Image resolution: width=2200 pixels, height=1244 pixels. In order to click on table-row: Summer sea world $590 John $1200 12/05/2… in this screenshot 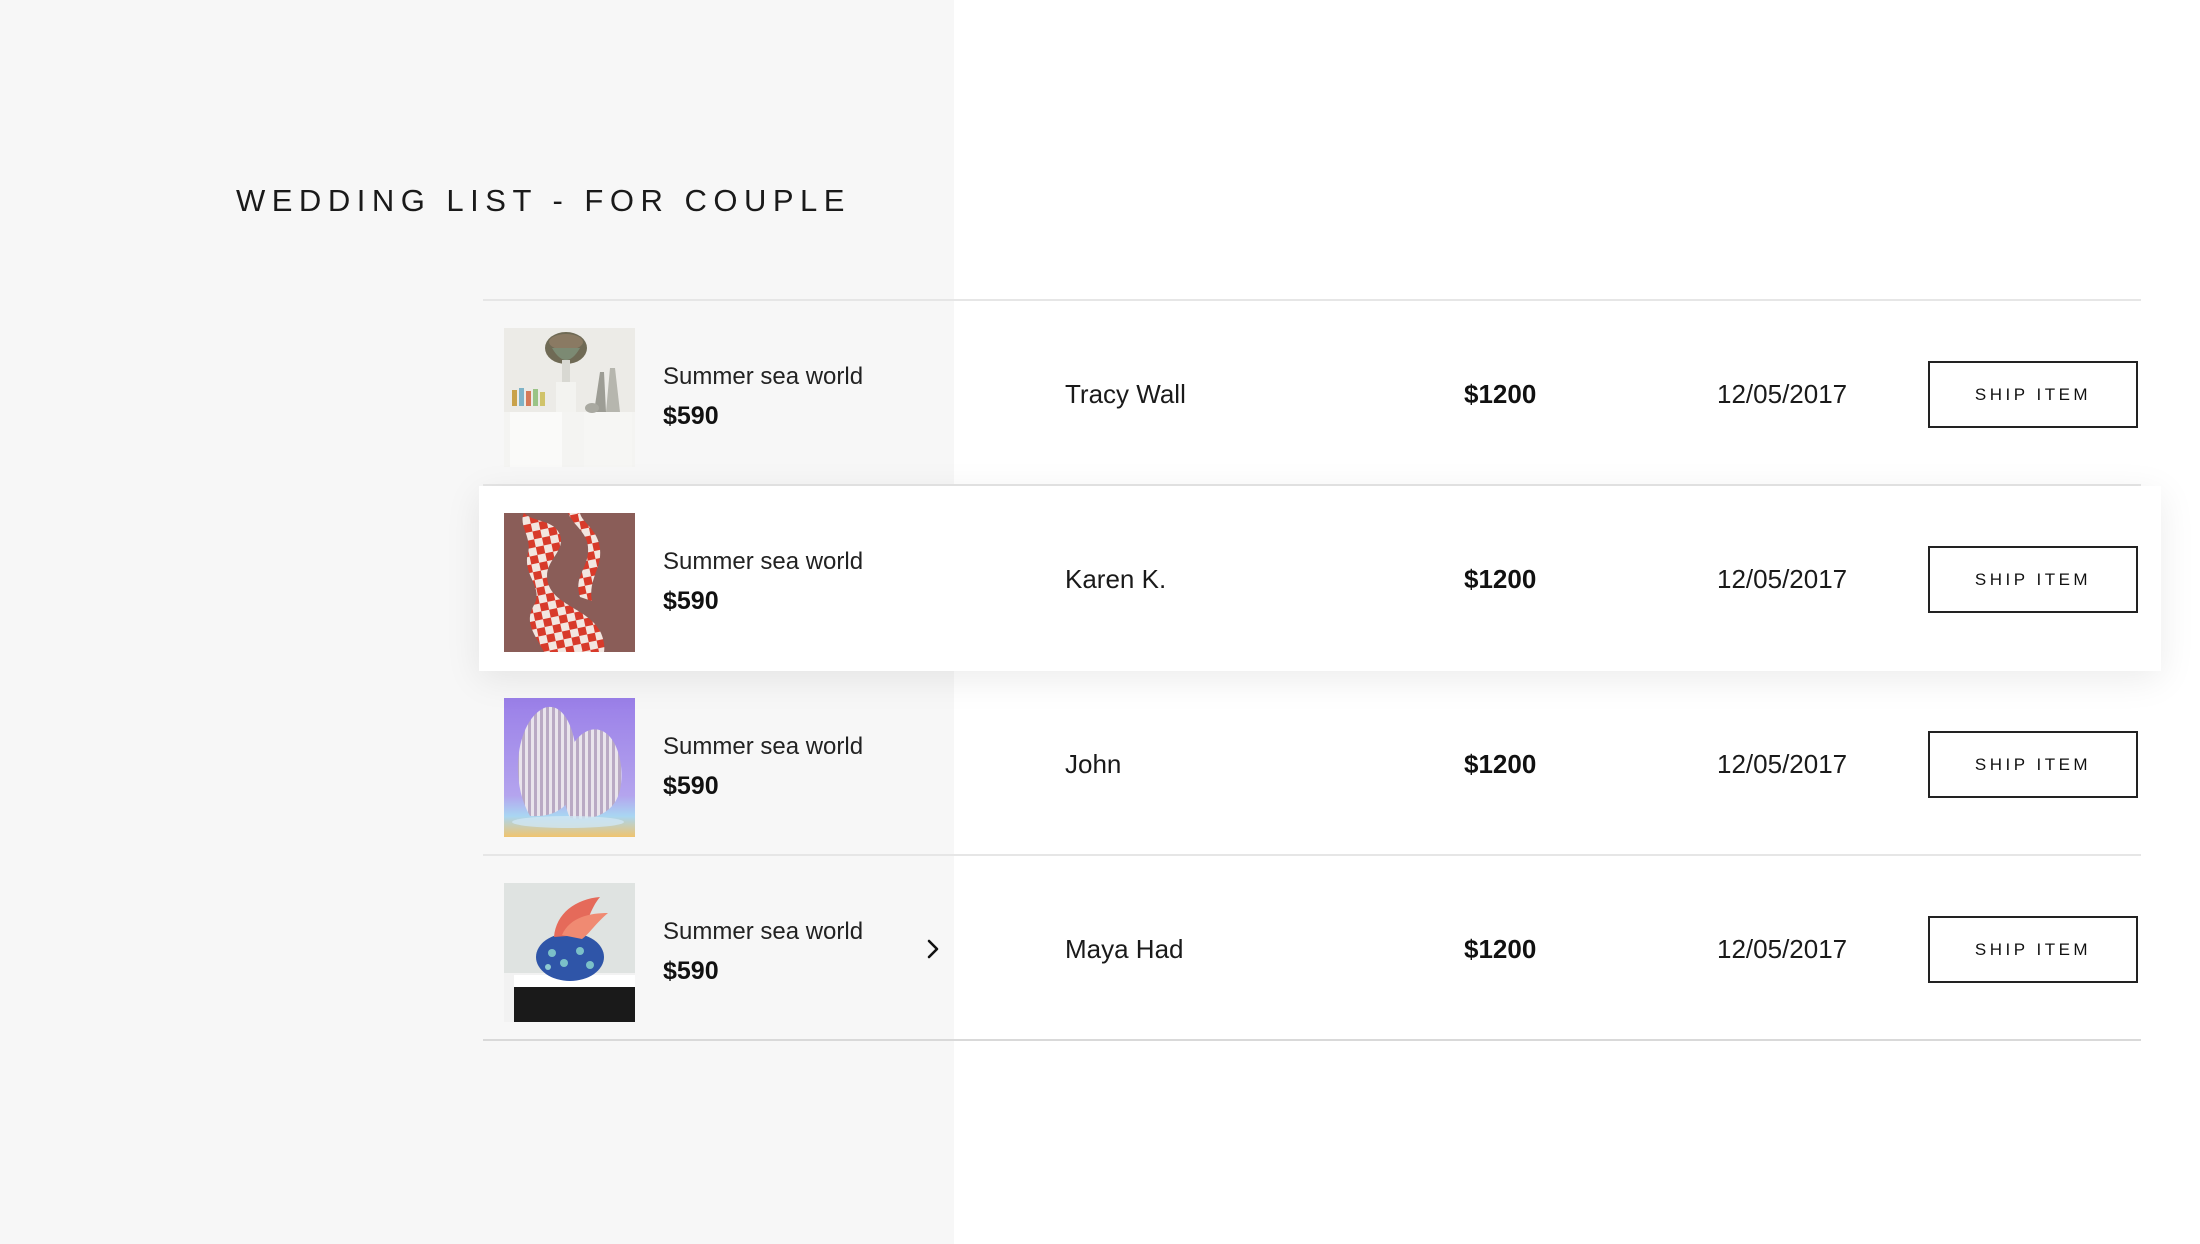, I will do `click(1312, 763)`.